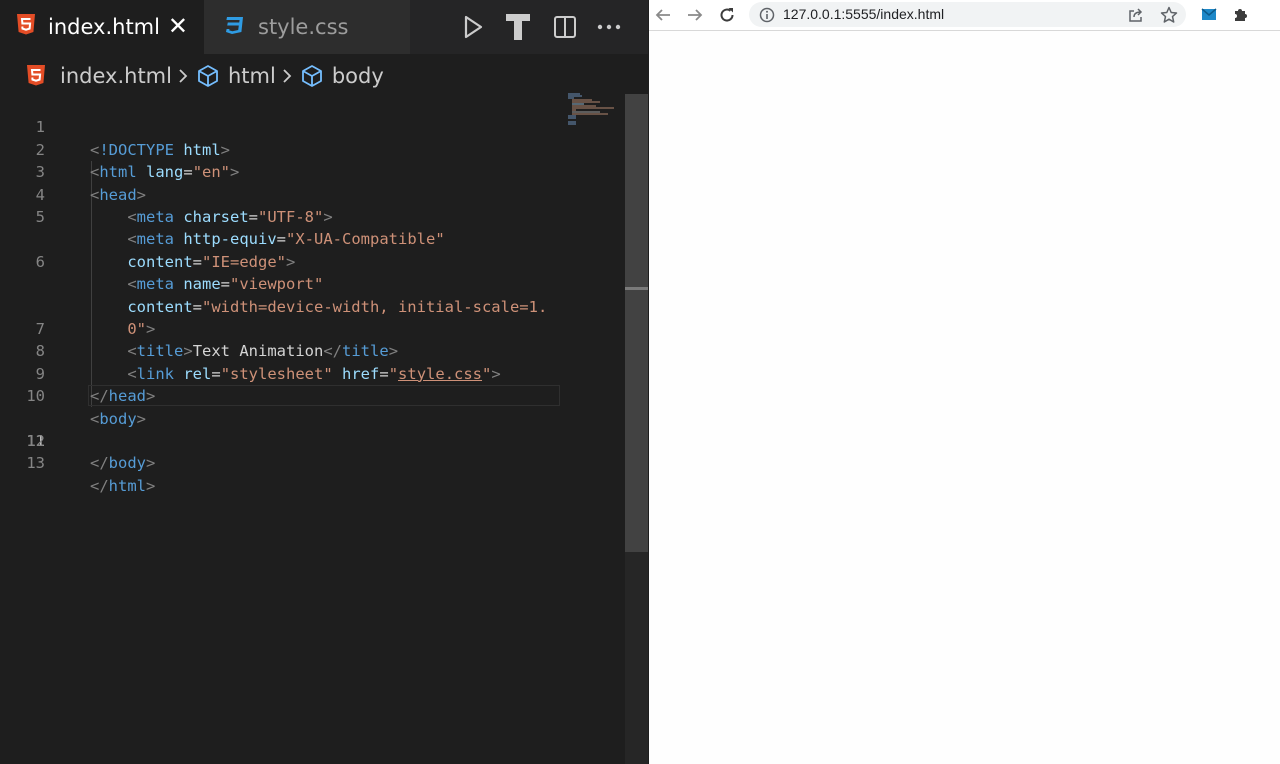  What do you see at coordinates (967, 14) in the screenshot?
I see `address-bar: 127.0.0.1:5555/index.html` at bounding box center [967, 14].